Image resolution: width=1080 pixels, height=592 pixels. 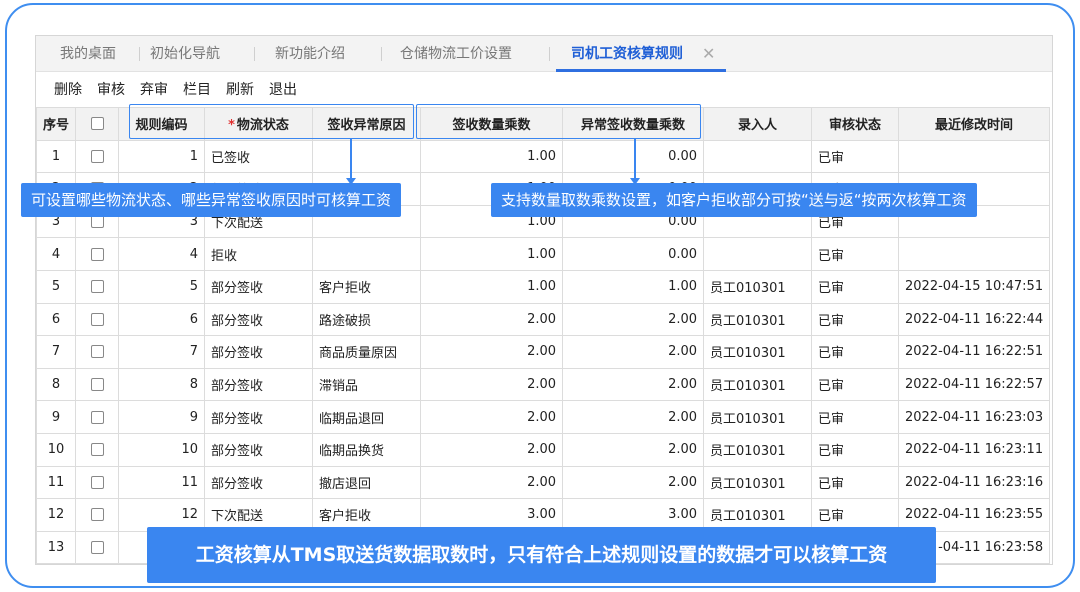 I want to click on header-sign-multiplier: 签收数量乘数, so click(x=492, y=124).